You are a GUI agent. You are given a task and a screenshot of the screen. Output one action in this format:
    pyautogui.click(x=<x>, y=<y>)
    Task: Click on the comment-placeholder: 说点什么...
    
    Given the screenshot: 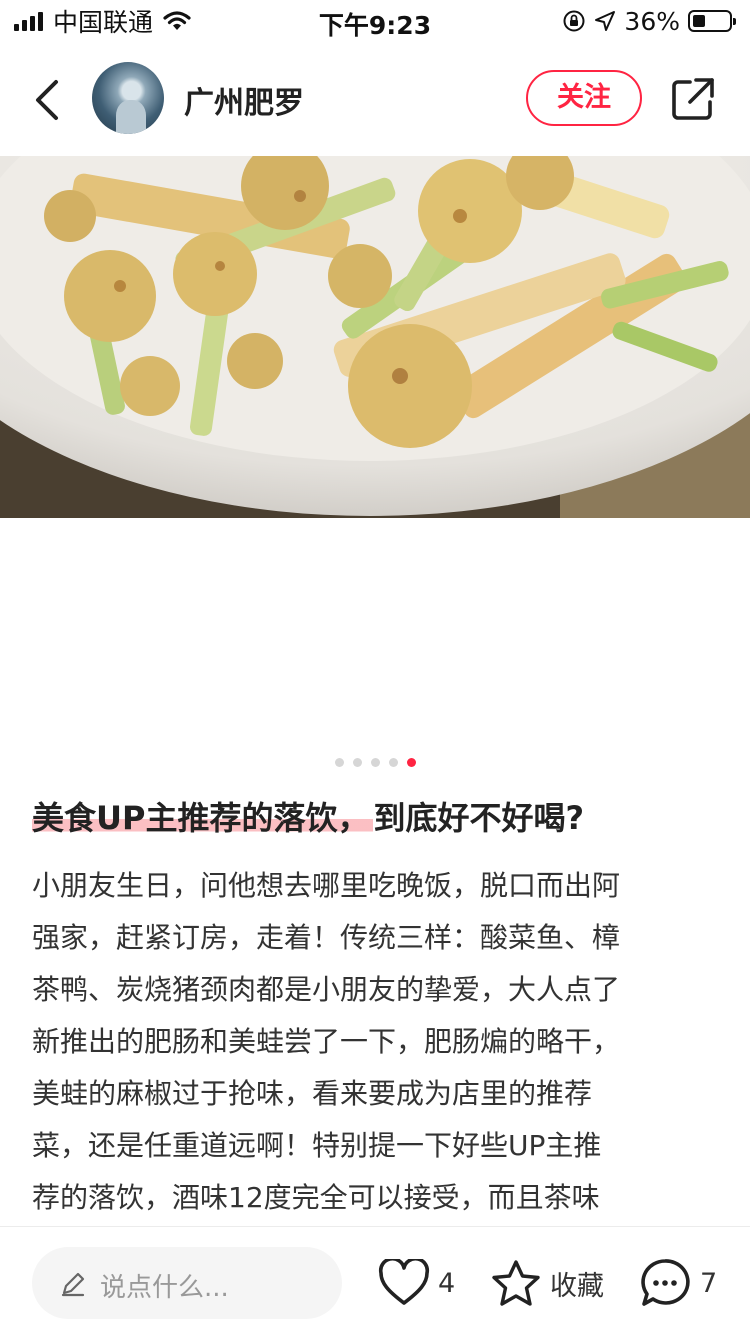 What is the action you would take?
    pyautogui.click(x=164, y=1288)
    